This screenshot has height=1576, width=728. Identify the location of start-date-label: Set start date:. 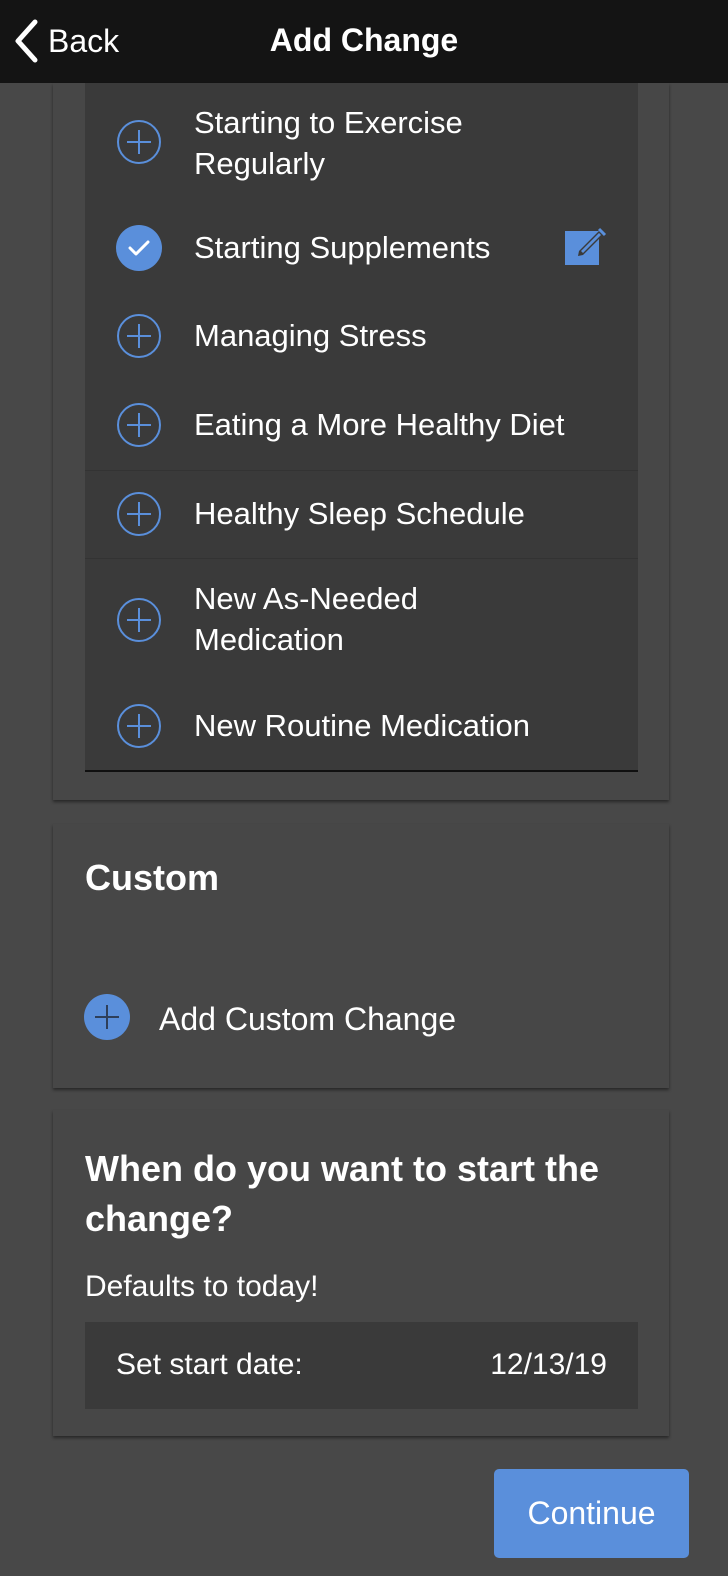
(209, 1364).